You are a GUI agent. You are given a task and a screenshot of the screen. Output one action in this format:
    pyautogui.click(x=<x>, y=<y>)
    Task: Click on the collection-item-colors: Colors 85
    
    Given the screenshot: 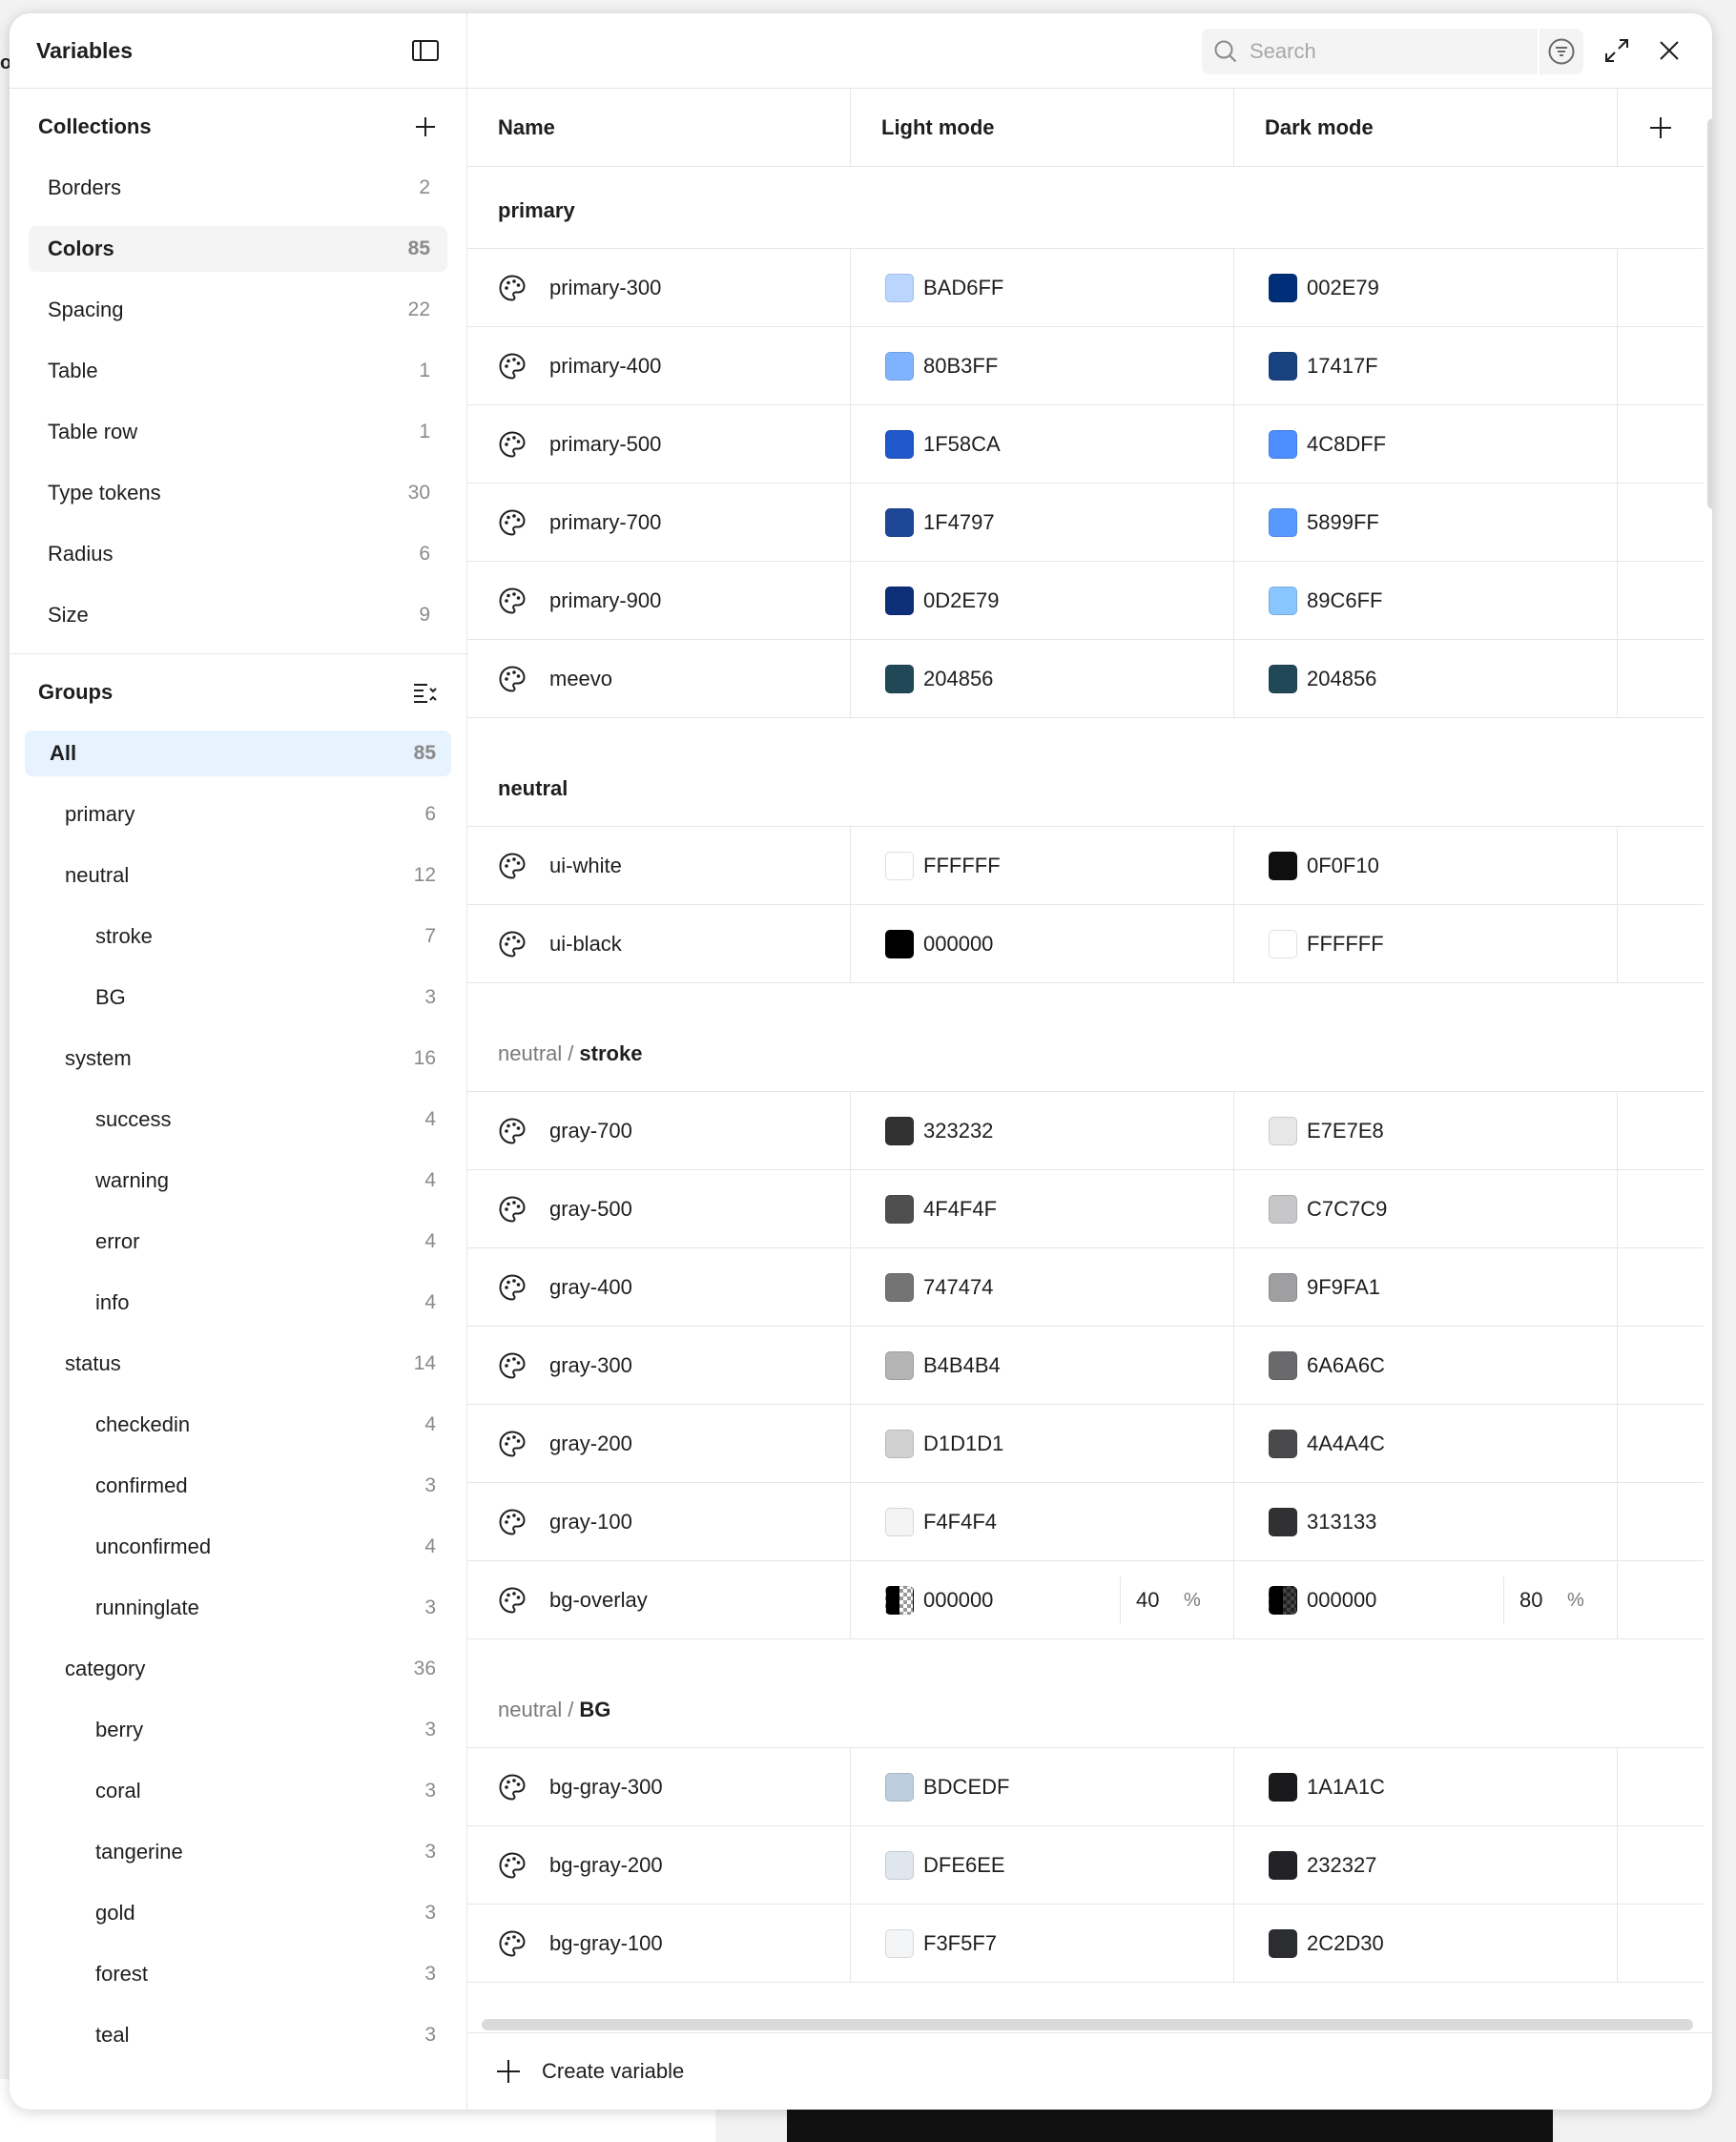 What is the action you would take?
    pyautogui.click(x=238, y=249)
    